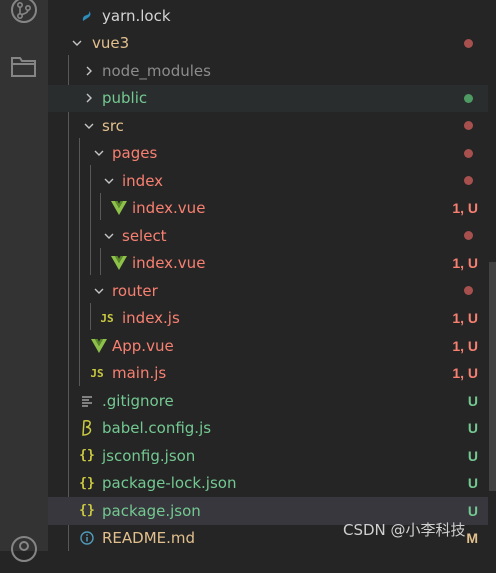  What do you see at coordinates (404, 530) in the screenshot?
I see `watermark: CSDN @小李科技` at bounding box center [404, 530].